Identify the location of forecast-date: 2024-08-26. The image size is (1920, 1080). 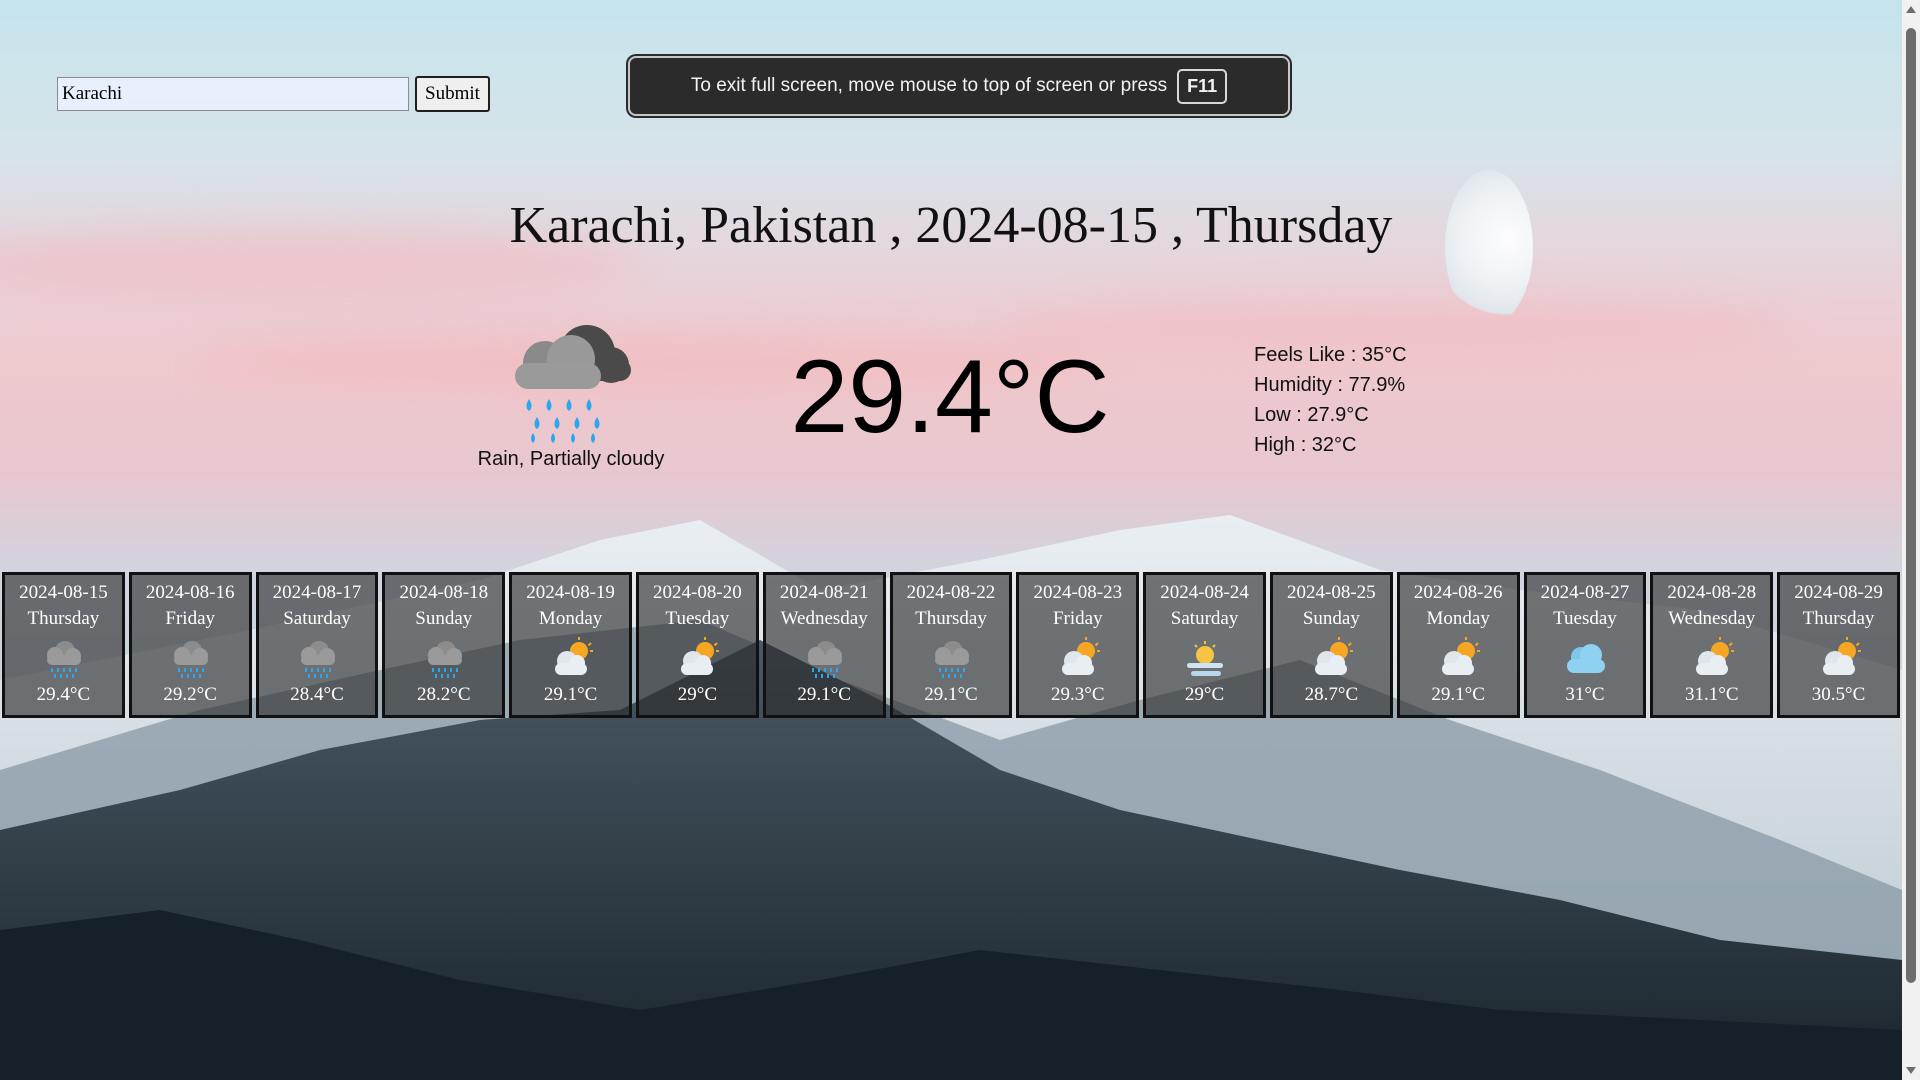
(1458, 592).